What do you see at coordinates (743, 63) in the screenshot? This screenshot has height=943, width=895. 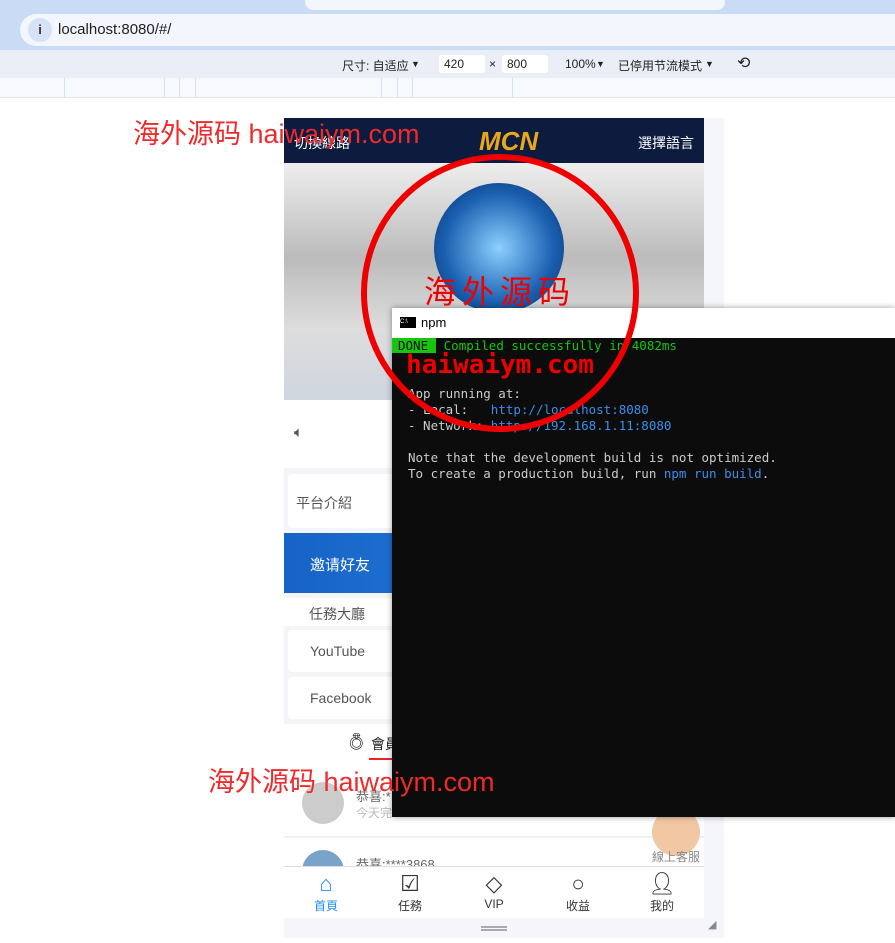 I see `rotate-icon: ⟲` at bounding box center [743, 63].